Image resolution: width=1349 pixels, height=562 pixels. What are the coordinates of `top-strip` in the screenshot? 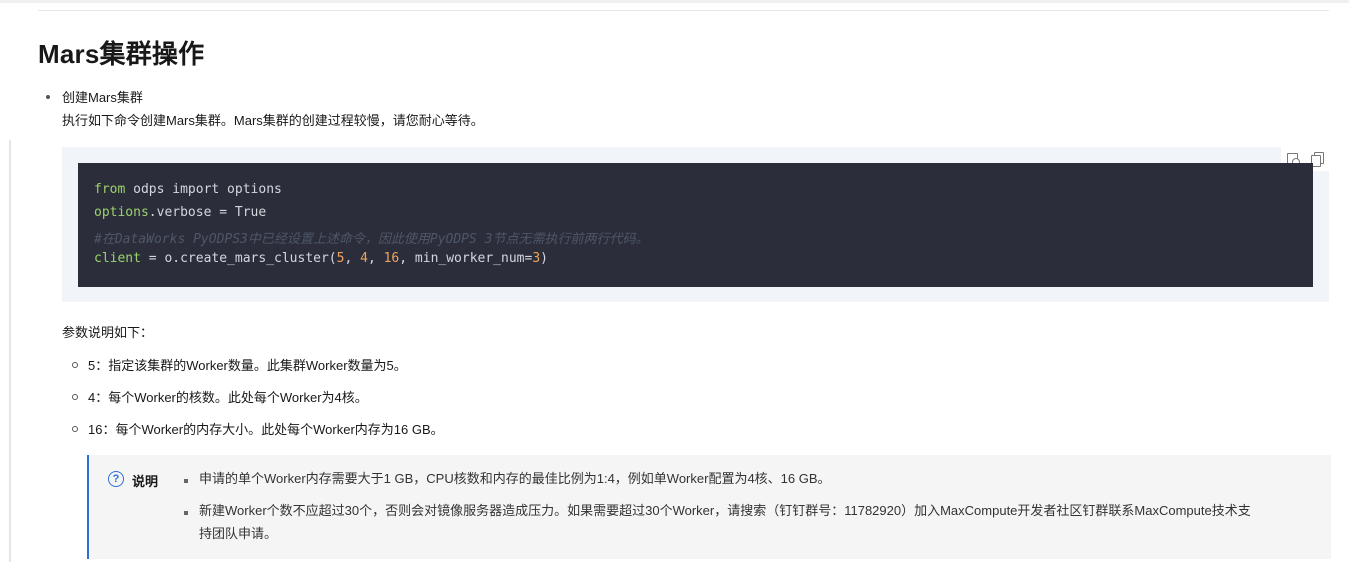 It's located at (674, 1).